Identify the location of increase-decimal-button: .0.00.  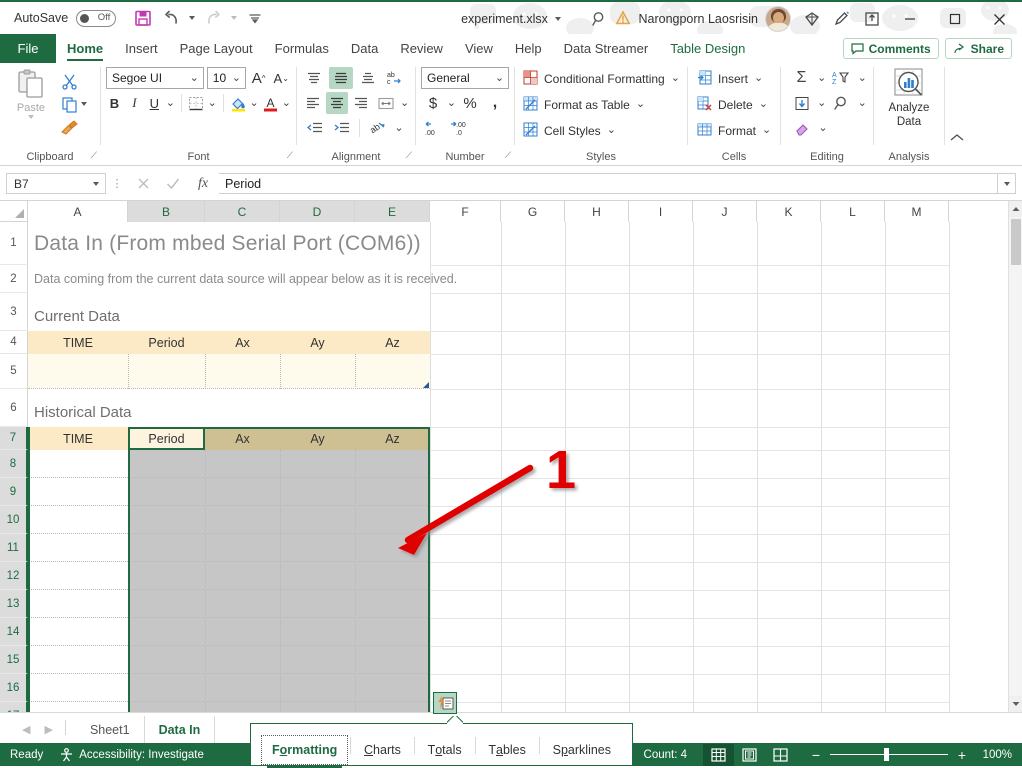
(459, 128).